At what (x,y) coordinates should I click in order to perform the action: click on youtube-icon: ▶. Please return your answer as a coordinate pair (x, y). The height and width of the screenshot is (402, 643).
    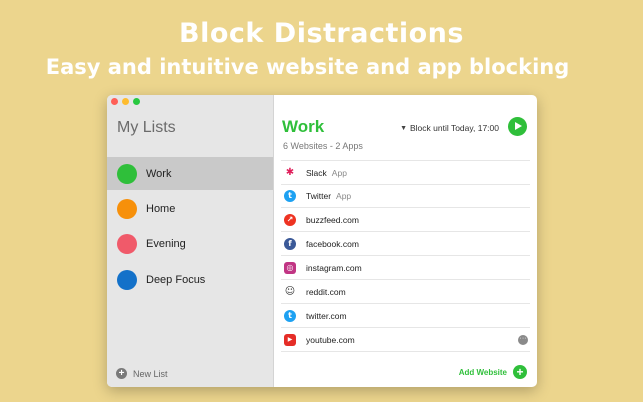
    Looking at the image, I should click on (290, 339).